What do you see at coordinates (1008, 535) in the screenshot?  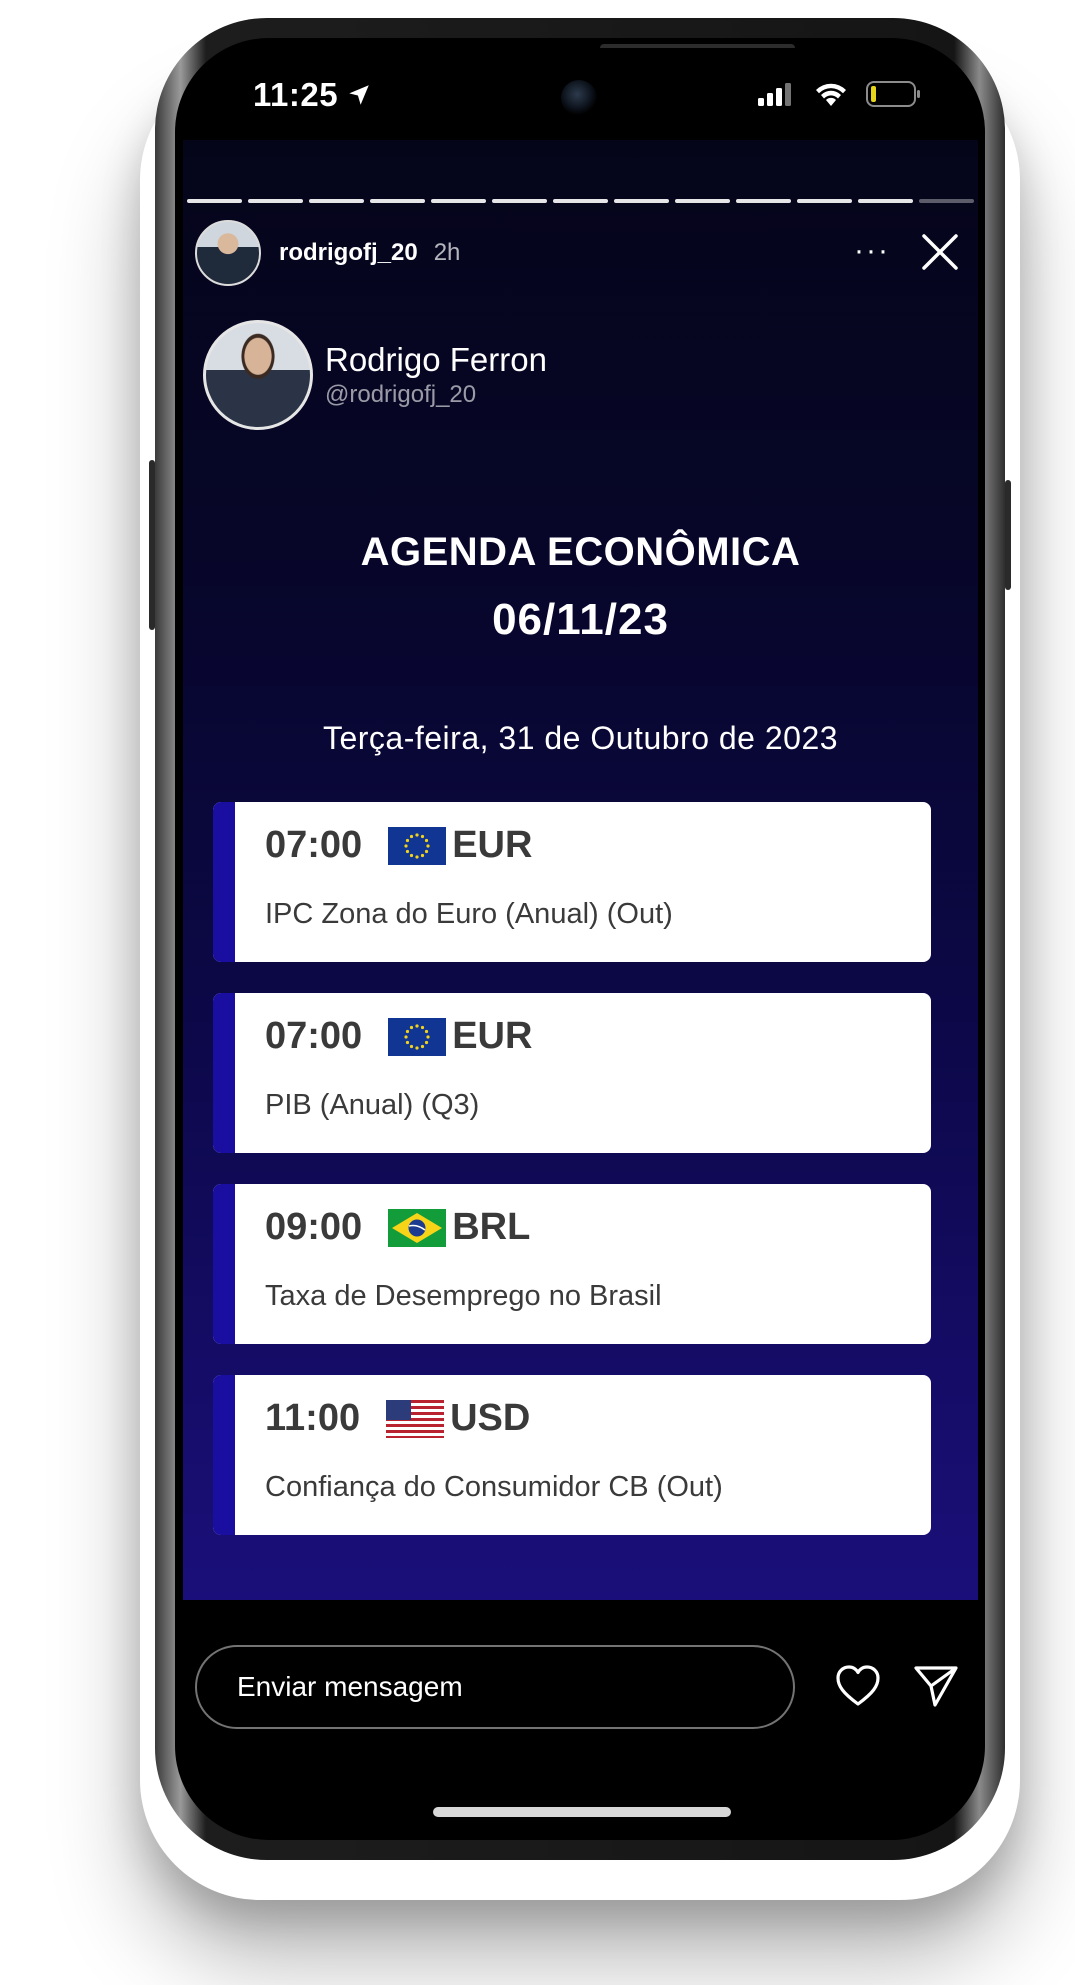 I see `power-button` at bounding box center [1008, 535].